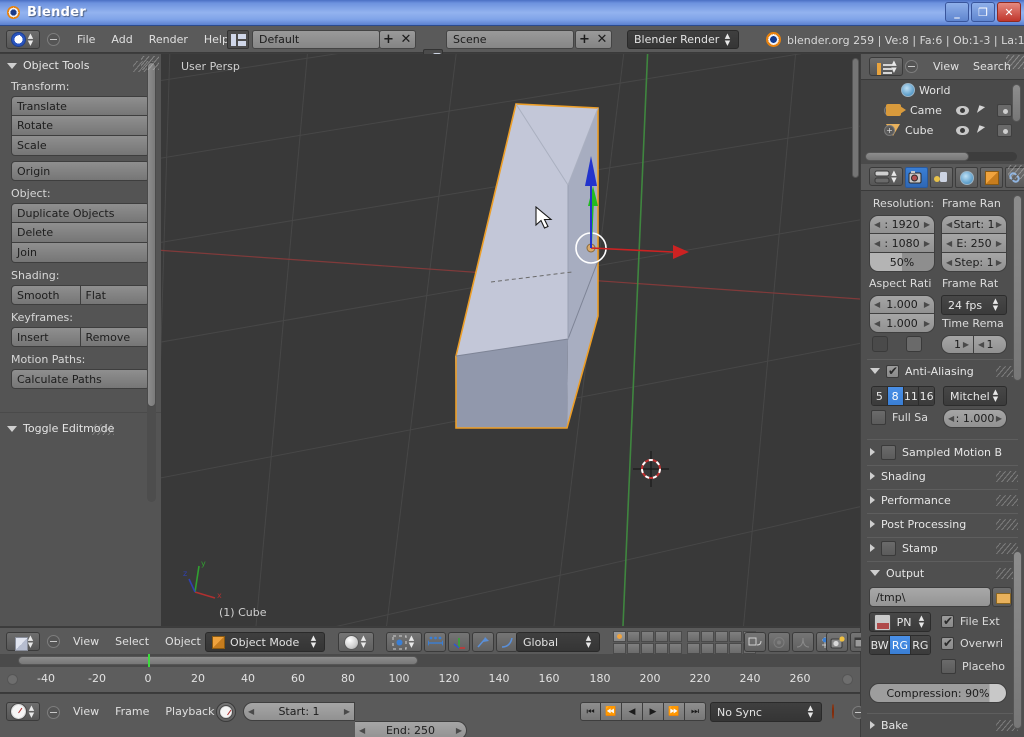 The height and width of the screenshot is (737, 1024). I want to click on view3d-editor-type-button: ▲ ▼, so click(23, 641).